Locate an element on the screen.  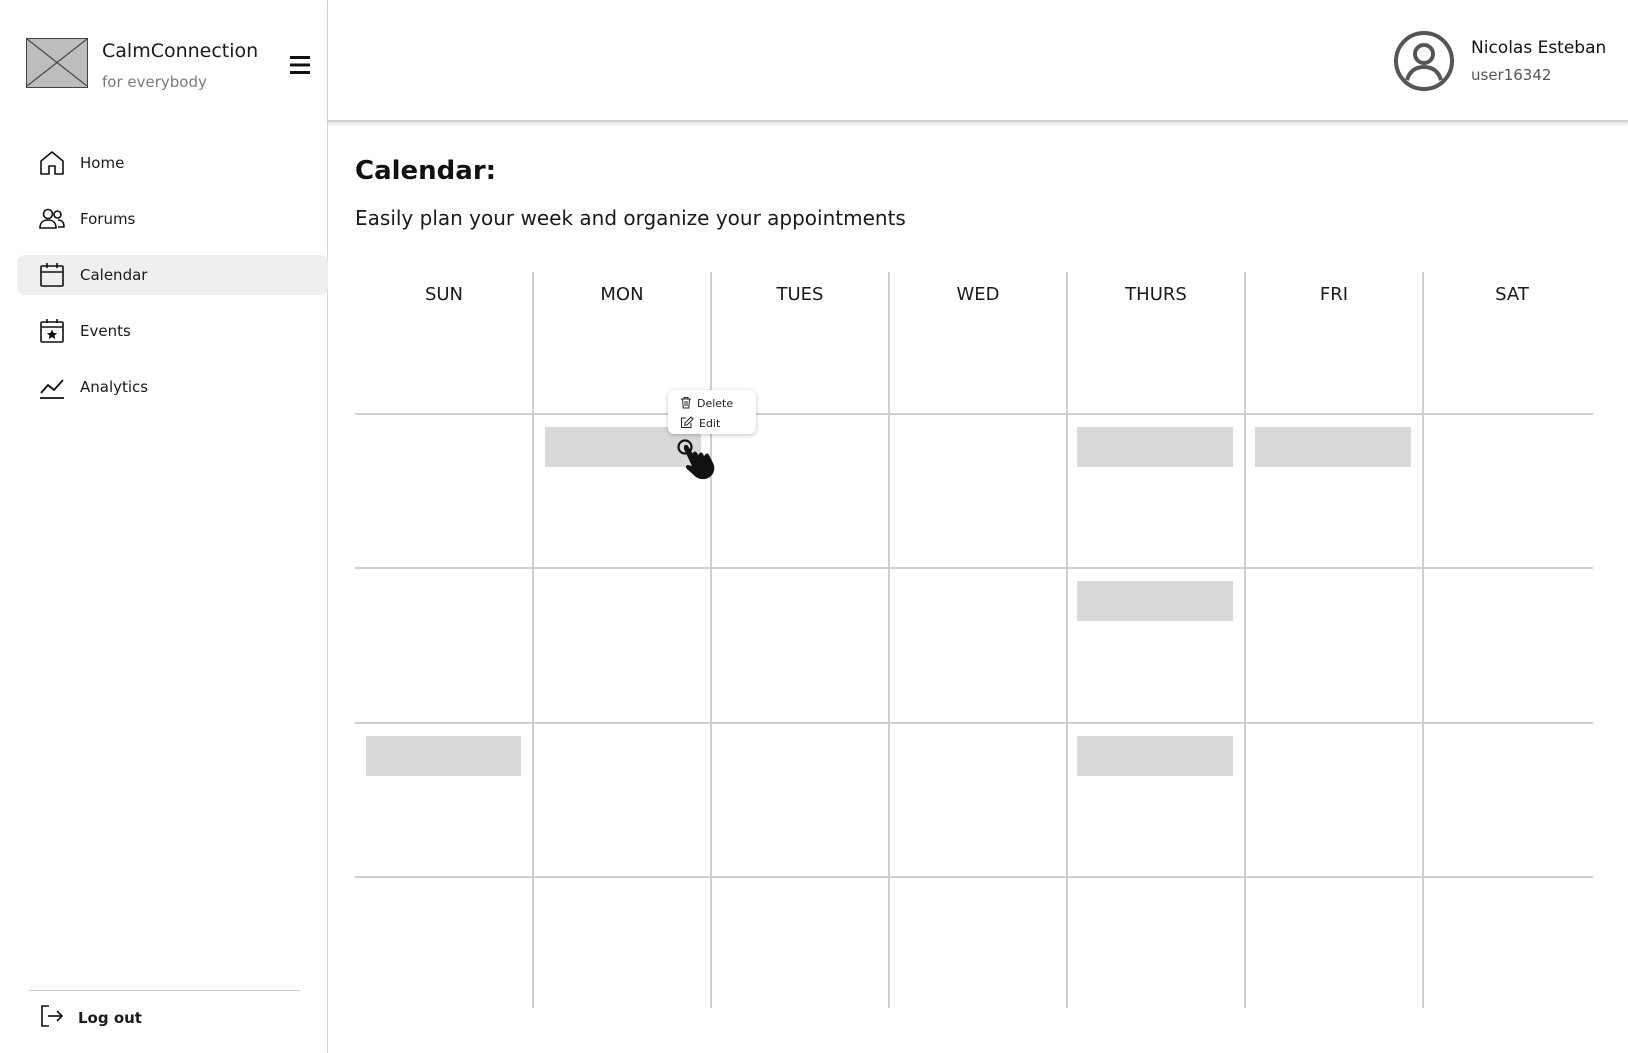
edit-icon is located at coordinates (687, 423).